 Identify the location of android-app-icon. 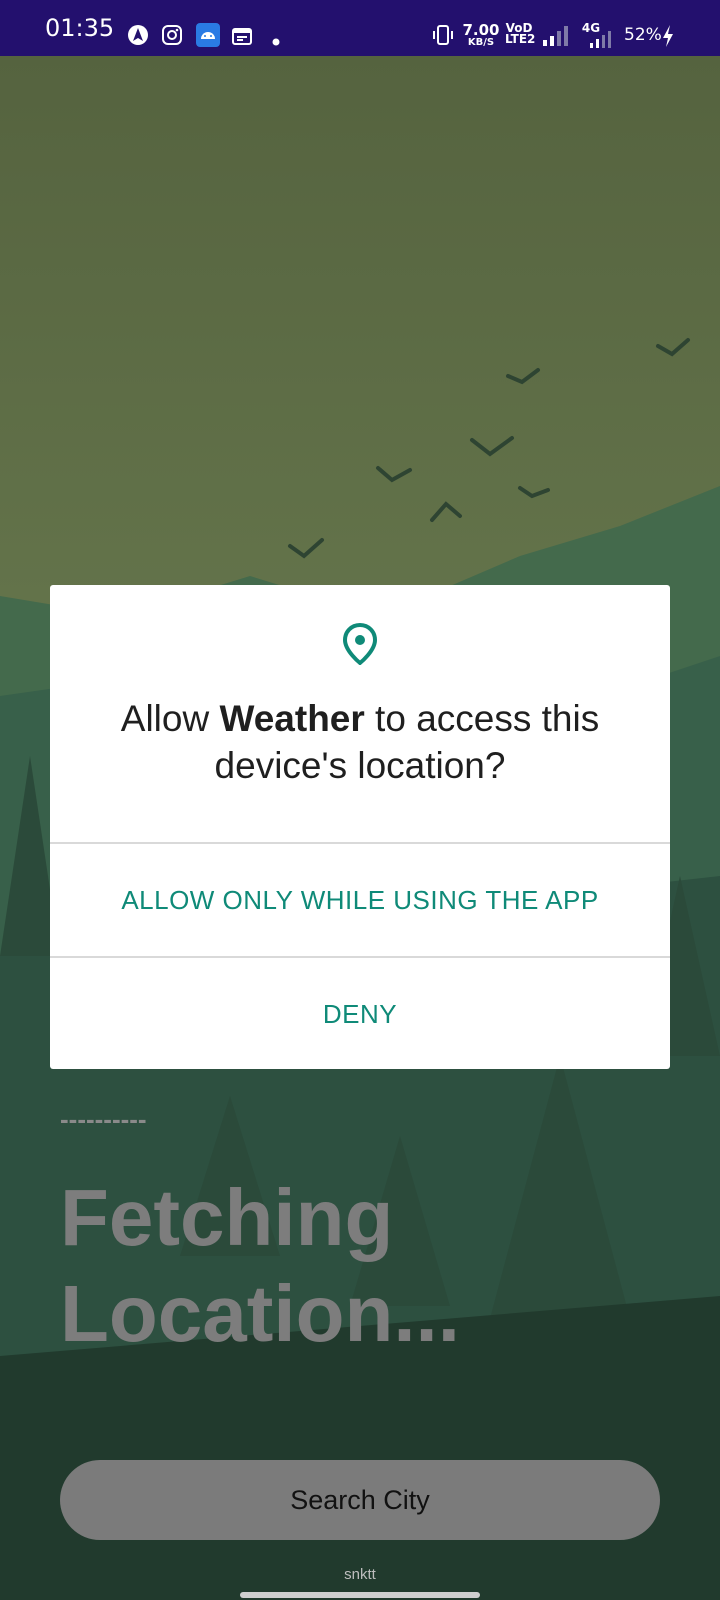
(208, 35).